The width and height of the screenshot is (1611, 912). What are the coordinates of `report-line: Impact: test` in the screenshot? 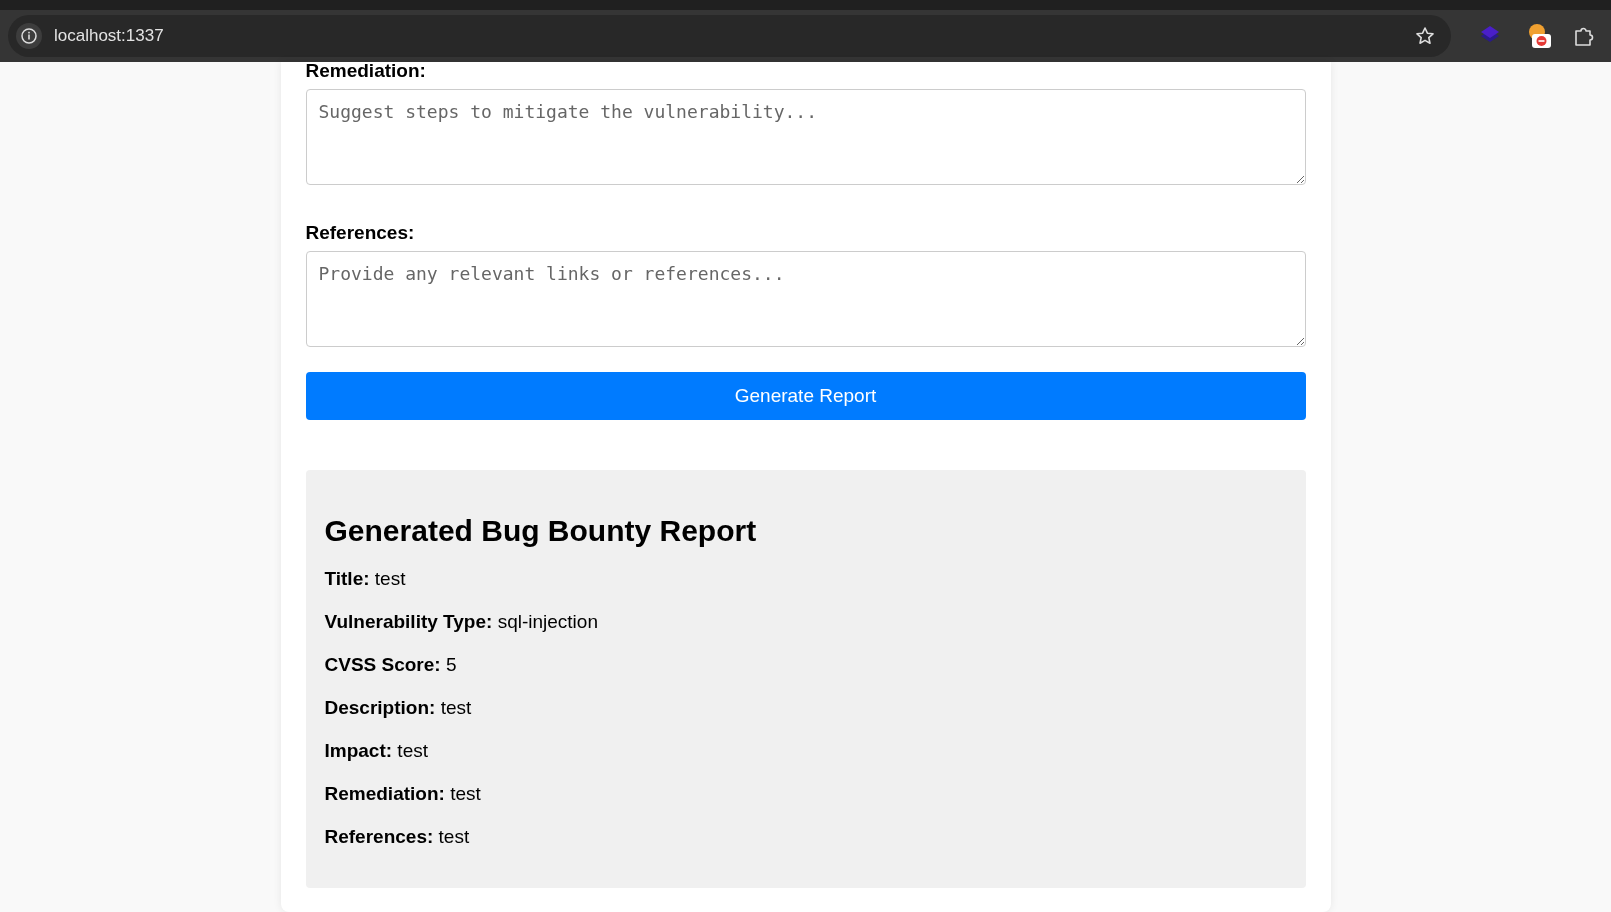 It's located at (376, 750).